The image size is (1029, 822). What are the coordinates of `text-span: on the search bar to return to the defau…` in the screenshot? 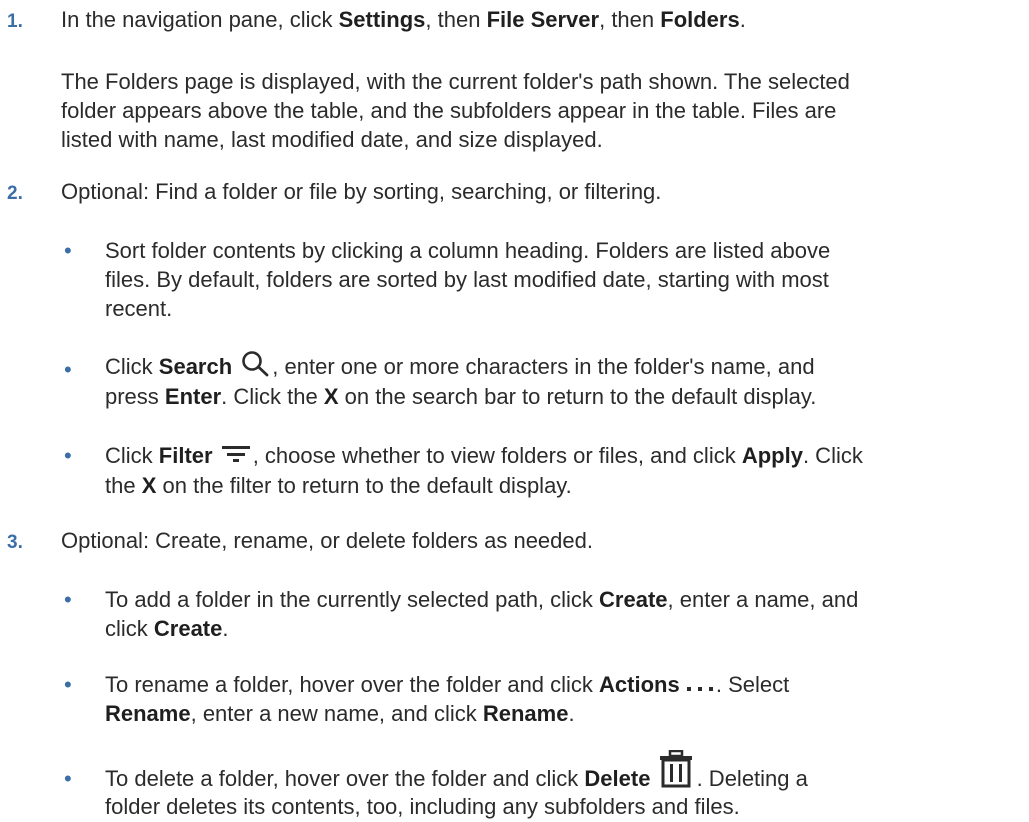 It's located at (577, 396).